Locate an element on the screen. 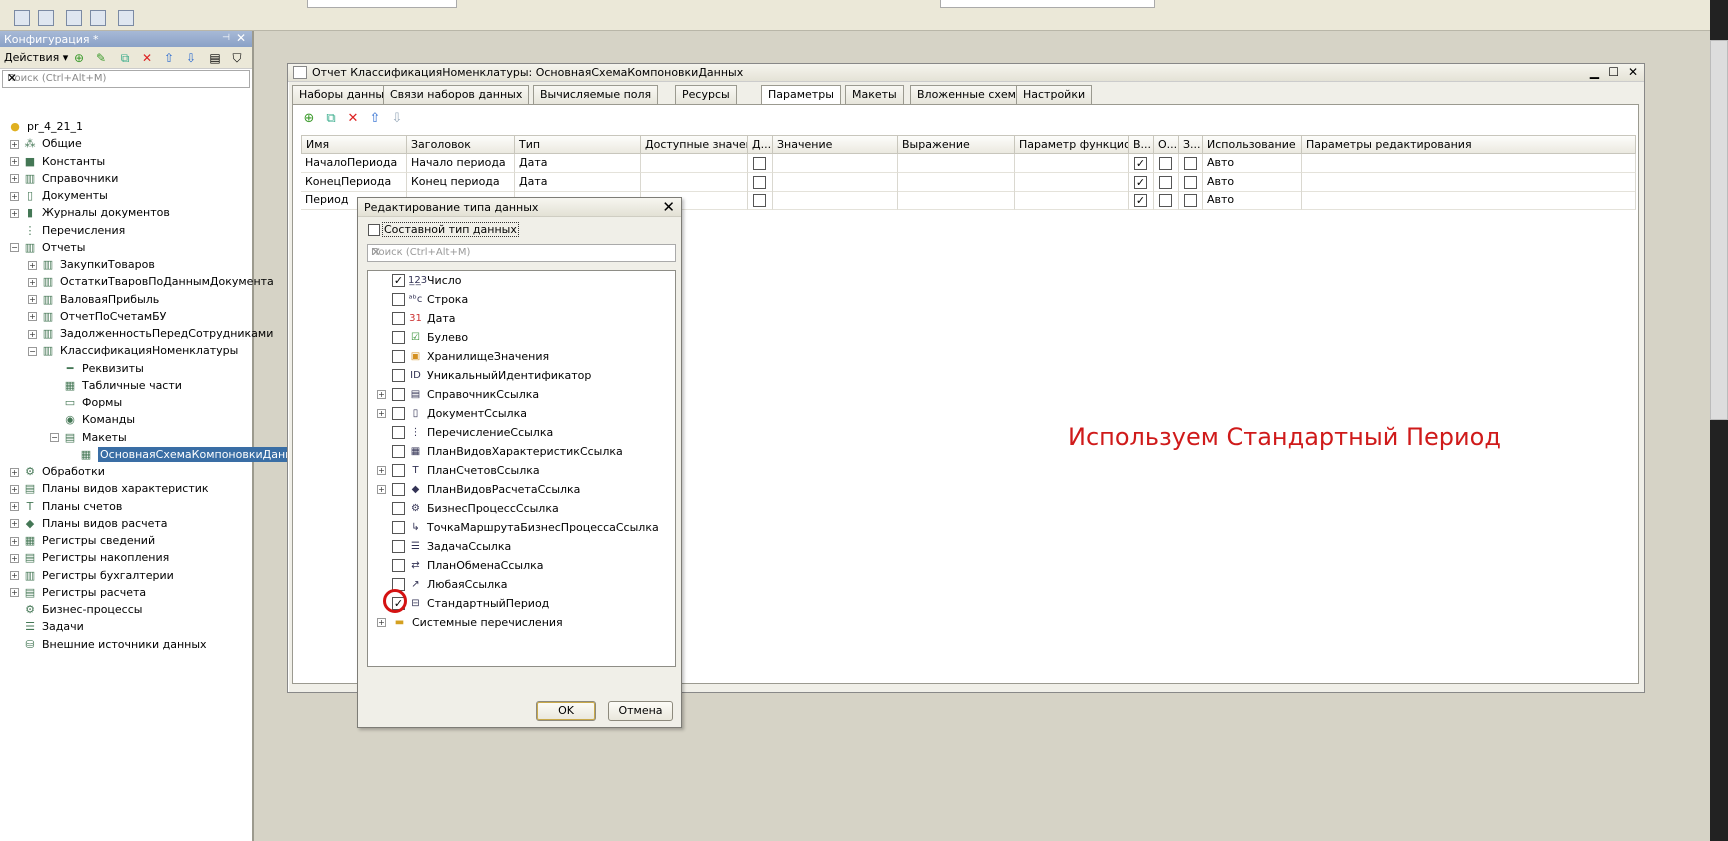 The height and width of the screenshot is (841, 1728). tree-item: + ▤ Регистры расчета is located at coordinates (78, 592).